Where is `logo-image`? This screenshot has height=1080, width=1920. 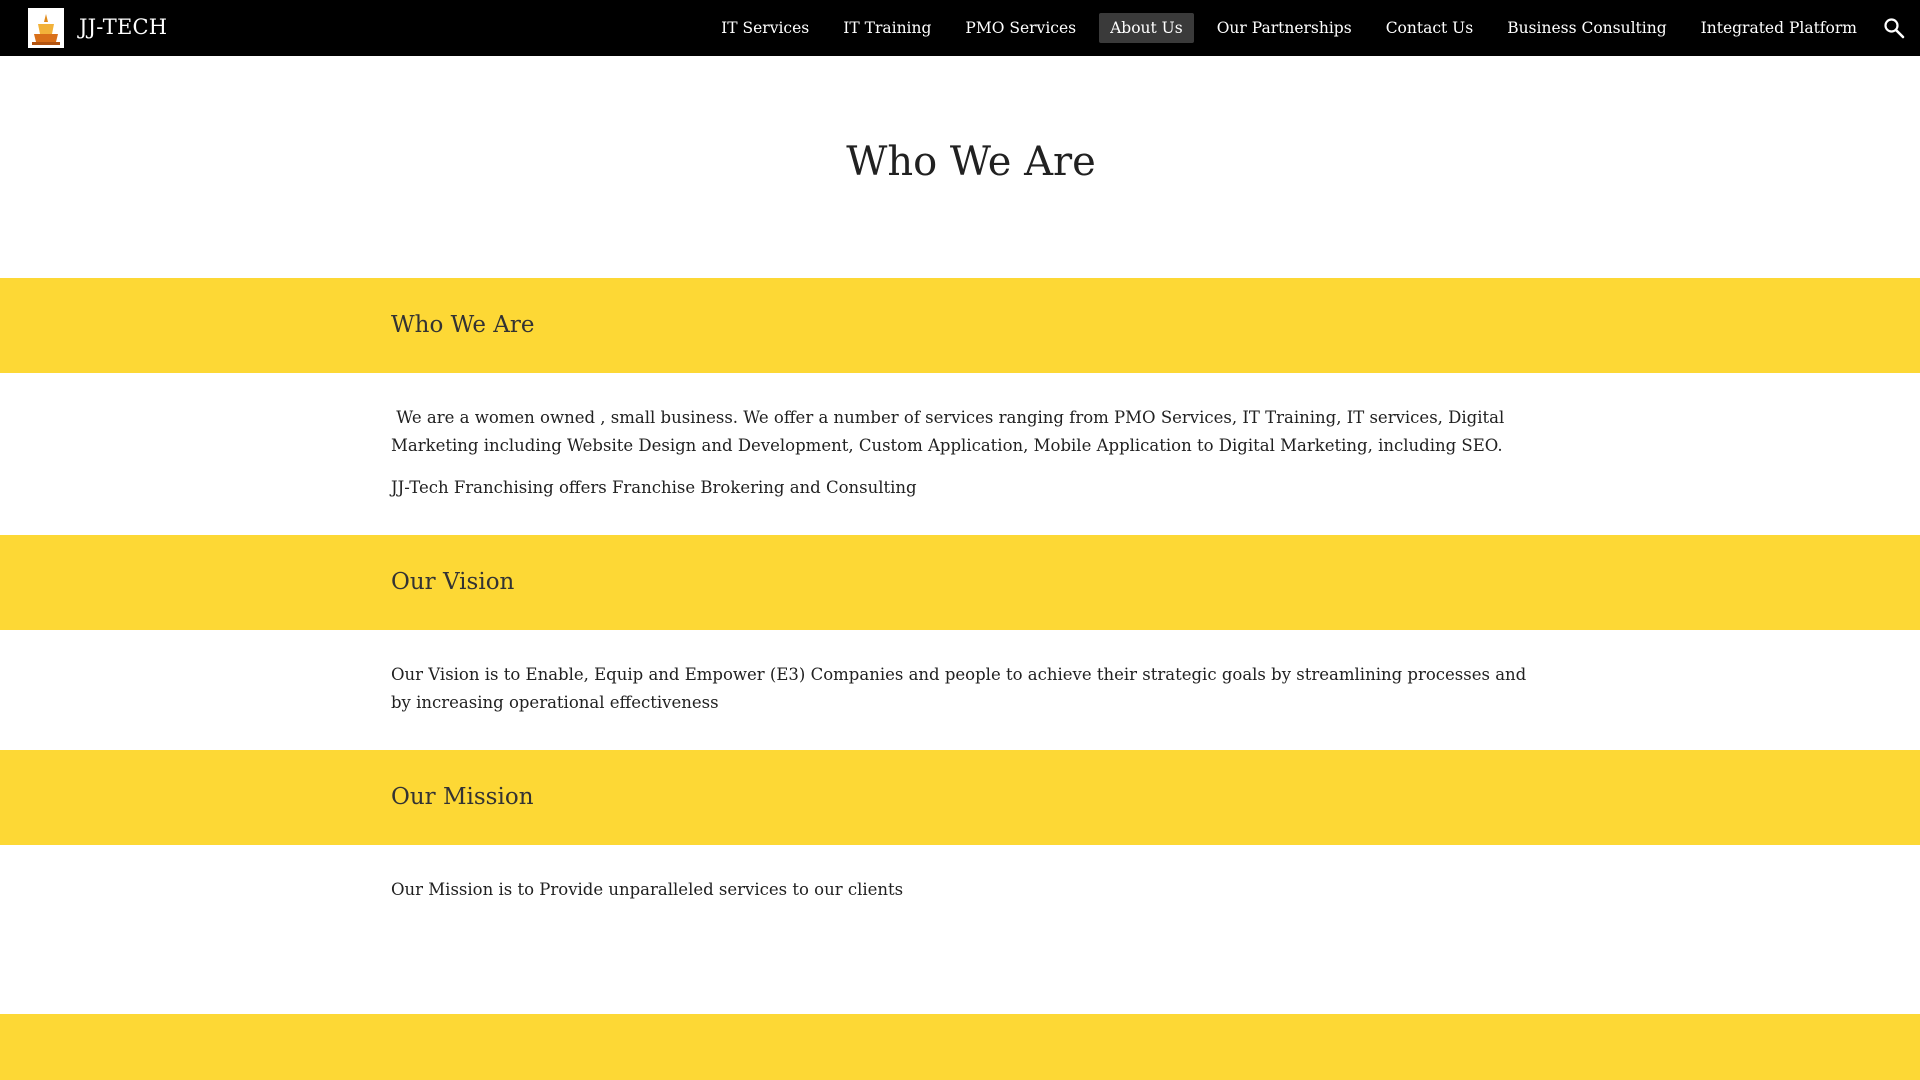
logo-image is located at coordinates (46, 28).